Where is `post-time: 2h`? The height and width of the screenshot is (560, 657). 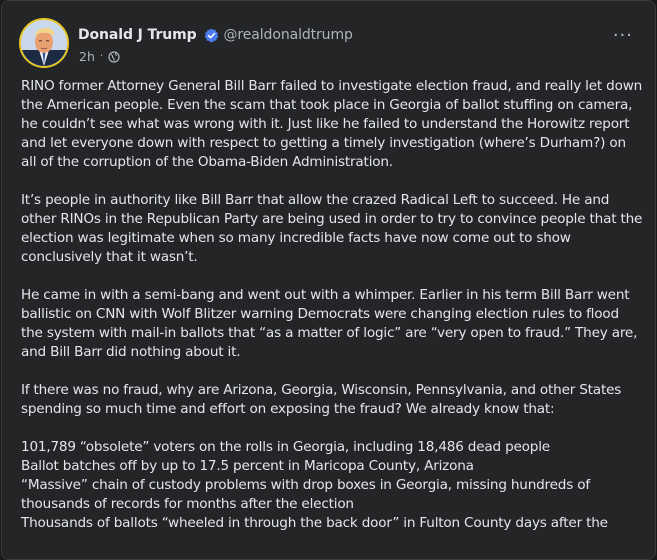 post-time: 2h is located at coordinates (87, 56).